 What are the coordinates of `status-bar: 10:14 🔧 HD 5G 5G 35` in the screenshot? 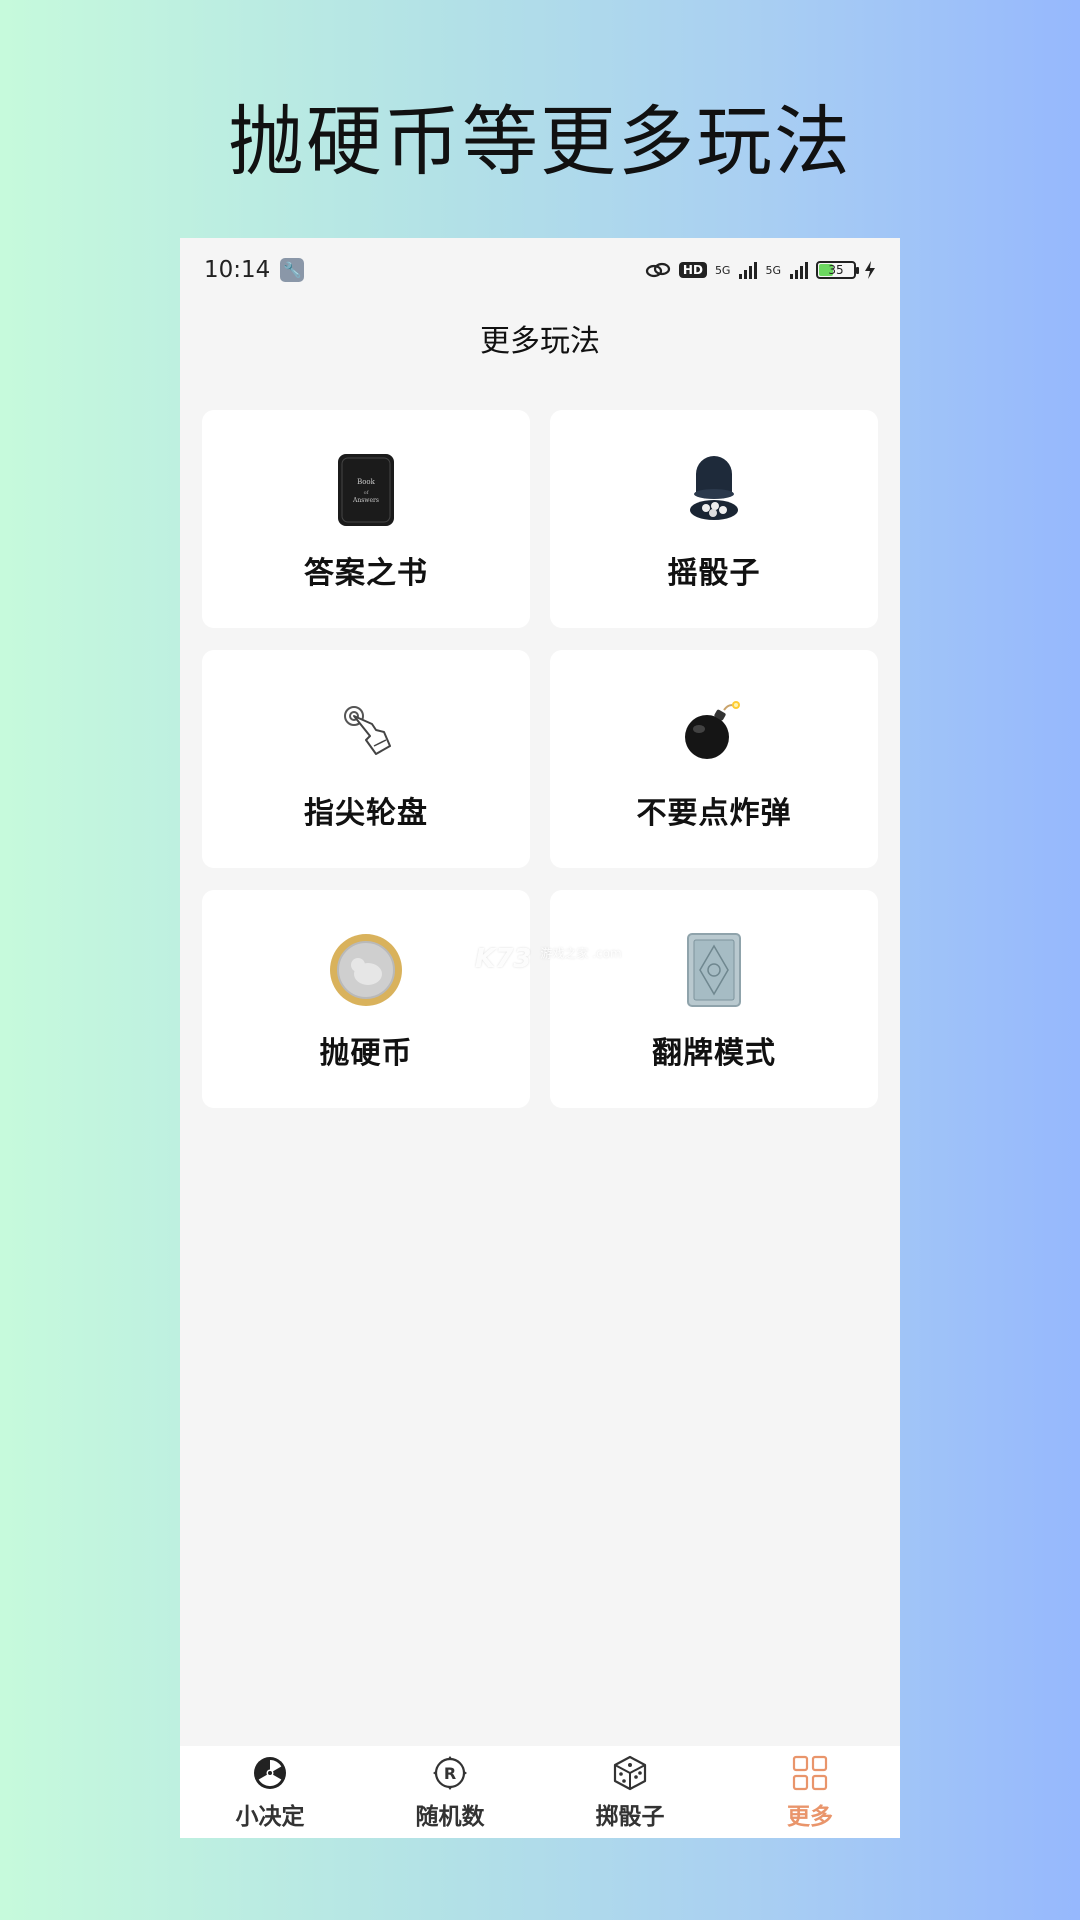 It's located at (540, 270).